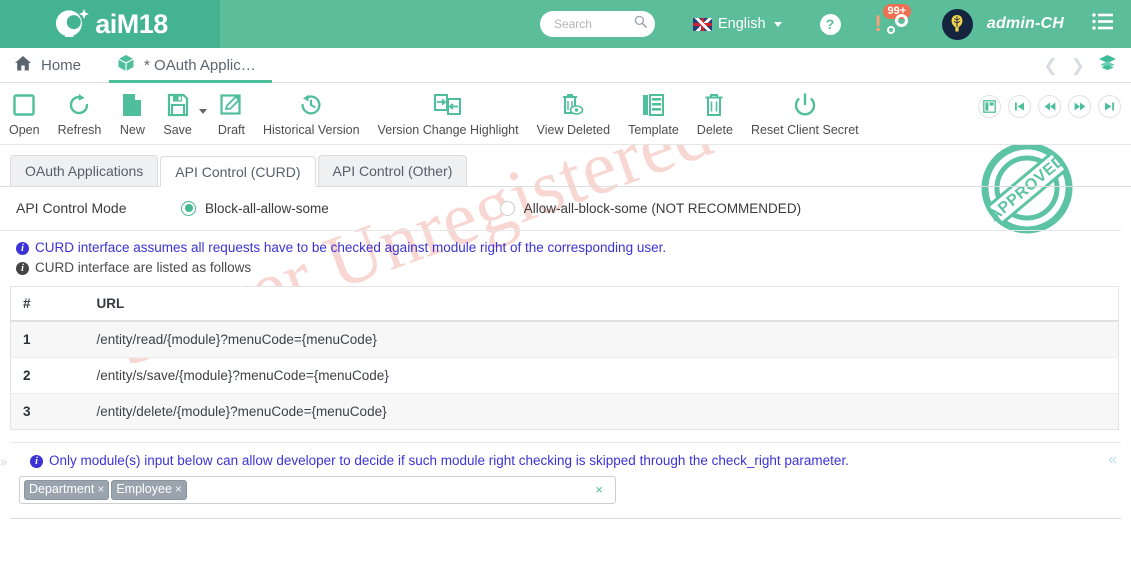 Image resolution: width=1131 pixels, height=576 pixels. I want to click on subtab-oauth-applications: OAuth Applications, so click(84, 170).